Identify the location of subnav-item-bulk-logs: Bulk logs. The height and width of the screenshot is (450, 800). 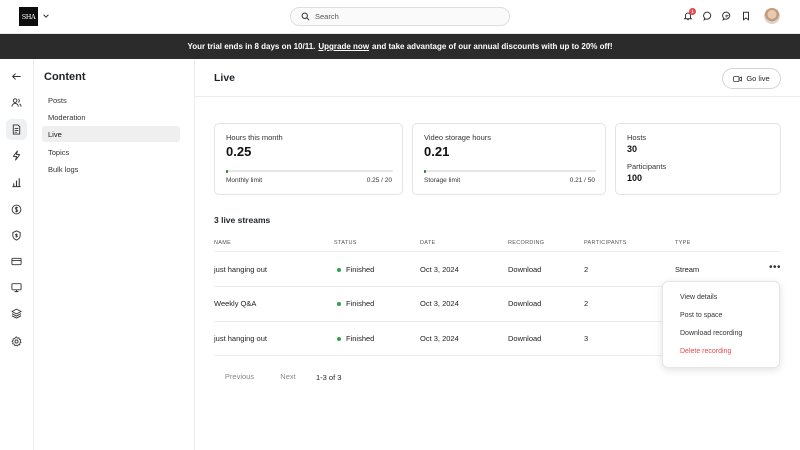
(111, 169).